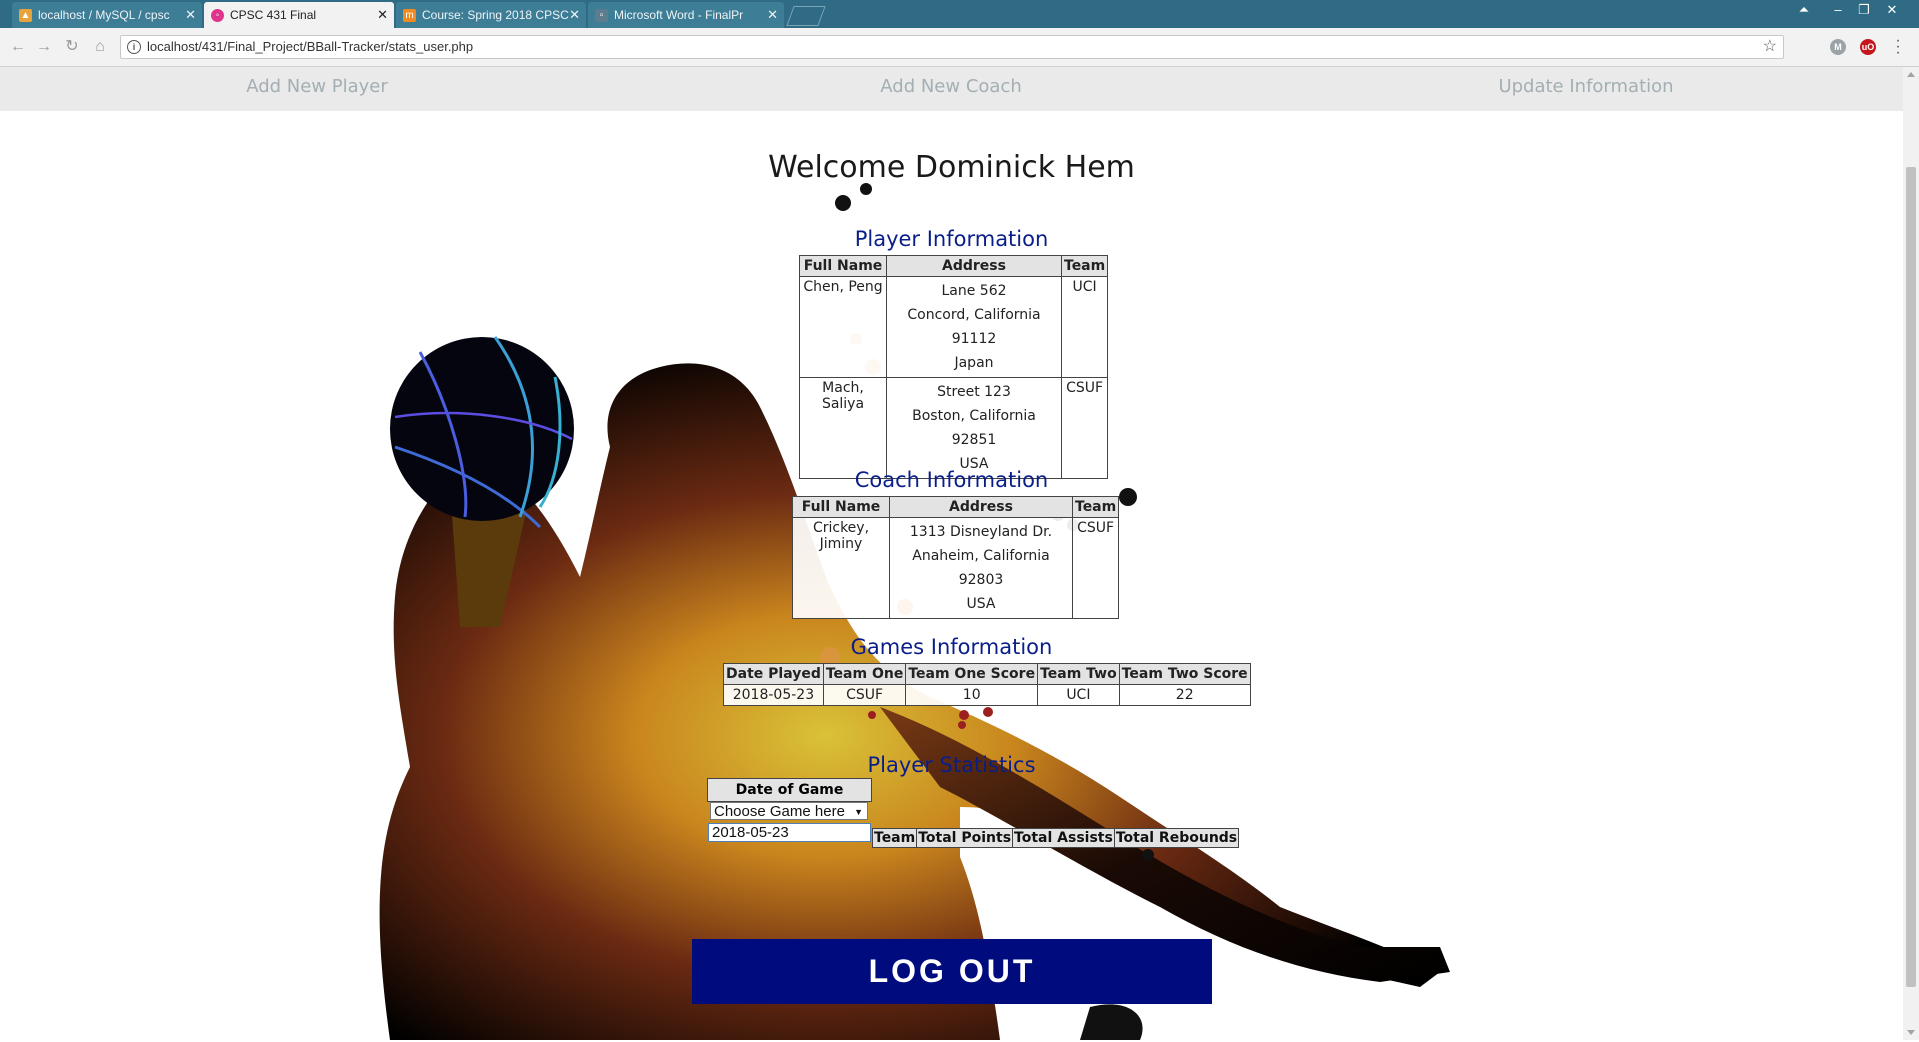  What do you see at coordinates (1898, 47) in the screenshot?
I see `menu-icon: · · ·` at bounding box center [1898, 47].